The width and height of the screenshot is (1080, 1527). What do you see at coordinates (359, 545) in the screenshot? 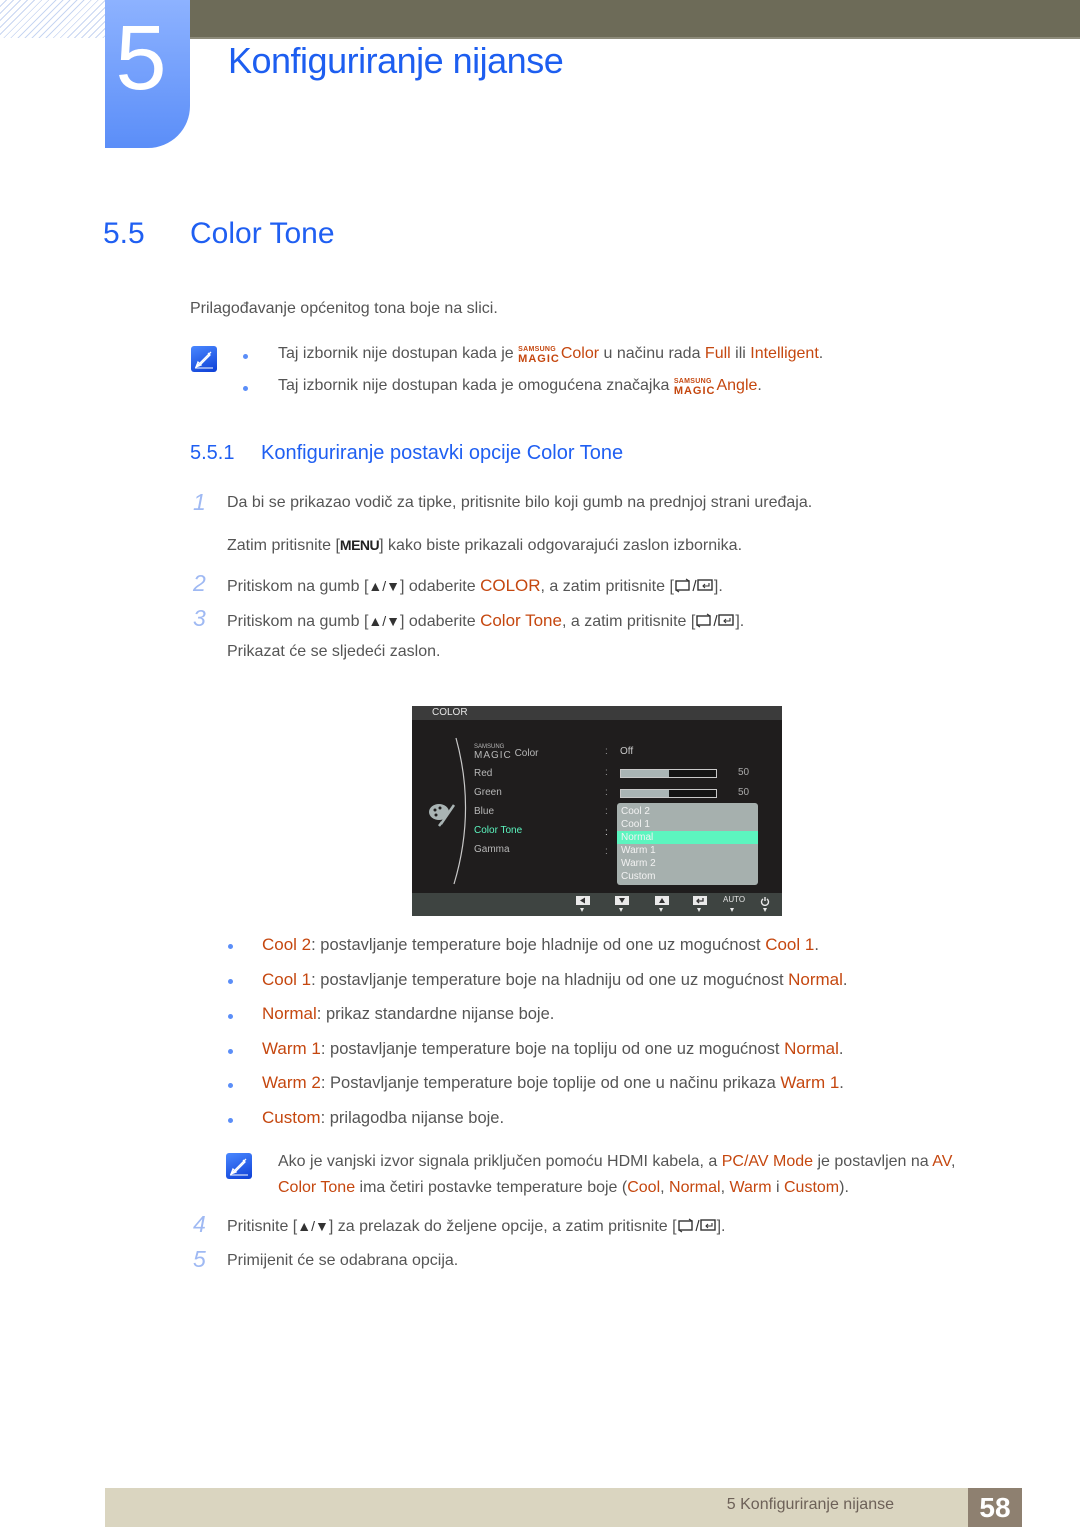
I see `menu-key-label: MENU` at bounding box center [359, 545].